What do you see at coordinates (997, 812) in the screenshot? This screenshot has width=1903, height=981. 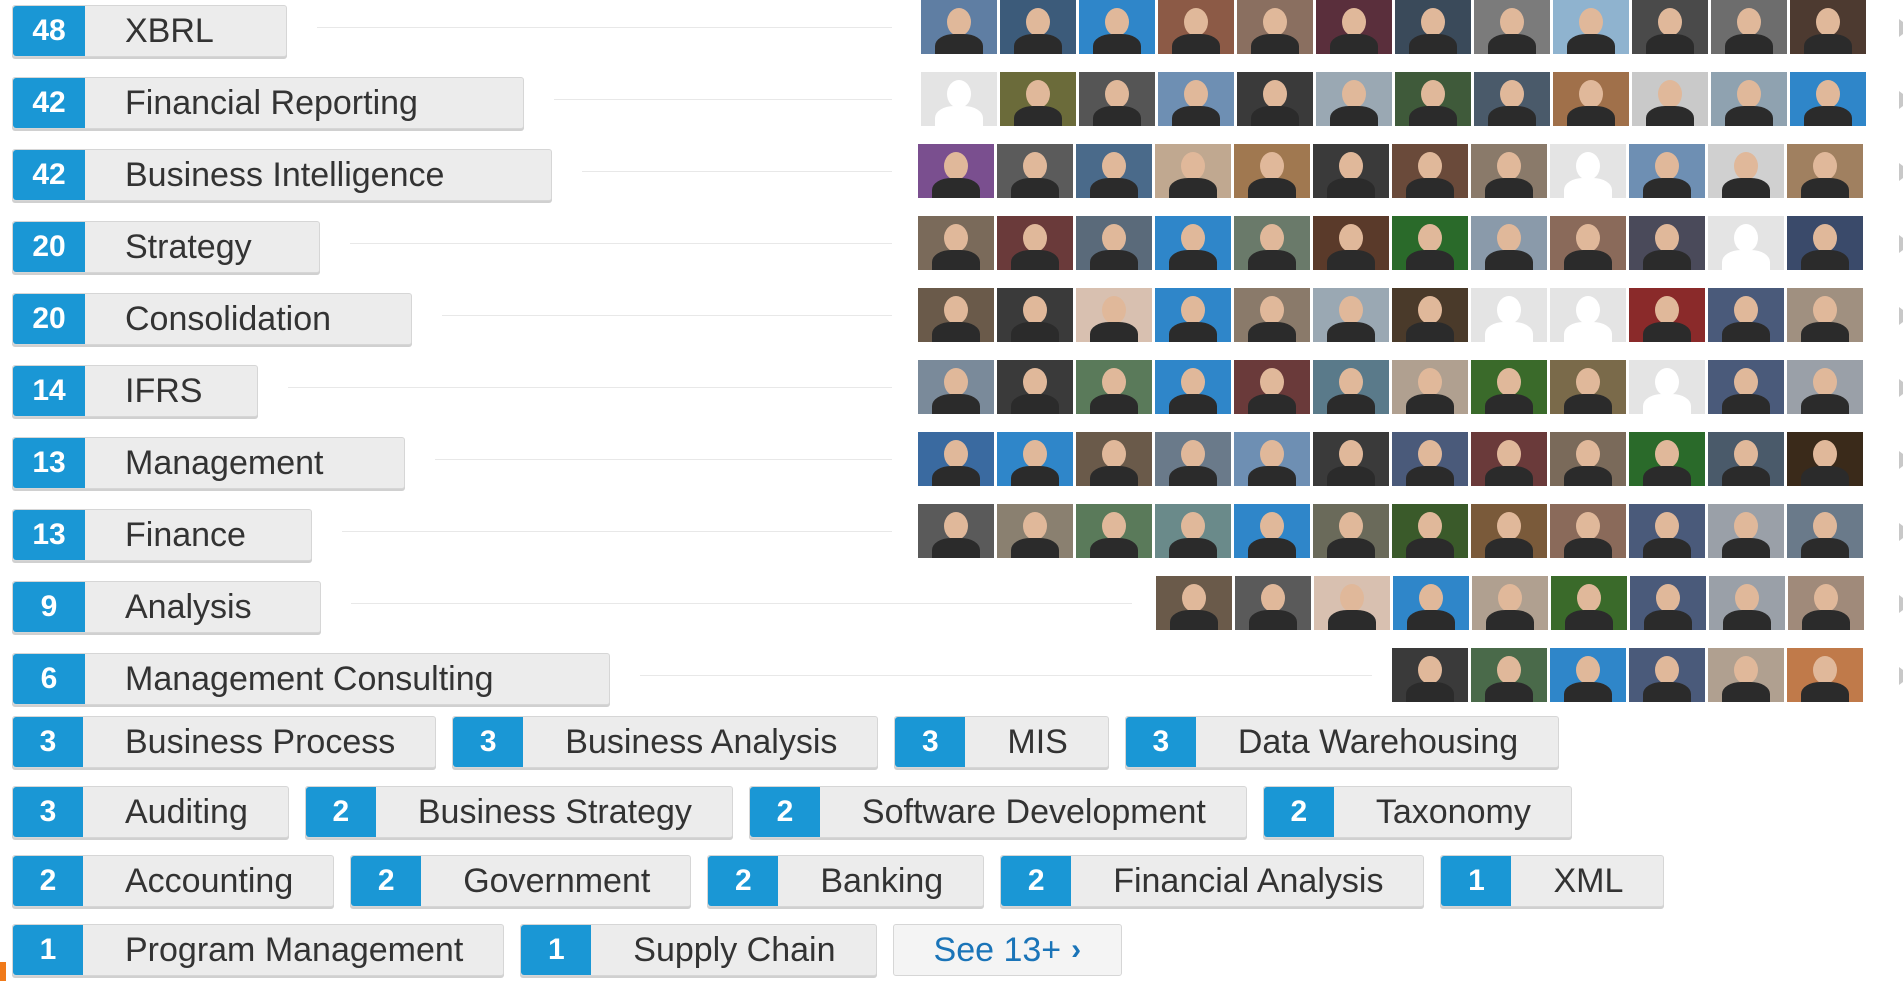 I see `skill-tag: 2 Software Development` at bounding box center [997, 812].